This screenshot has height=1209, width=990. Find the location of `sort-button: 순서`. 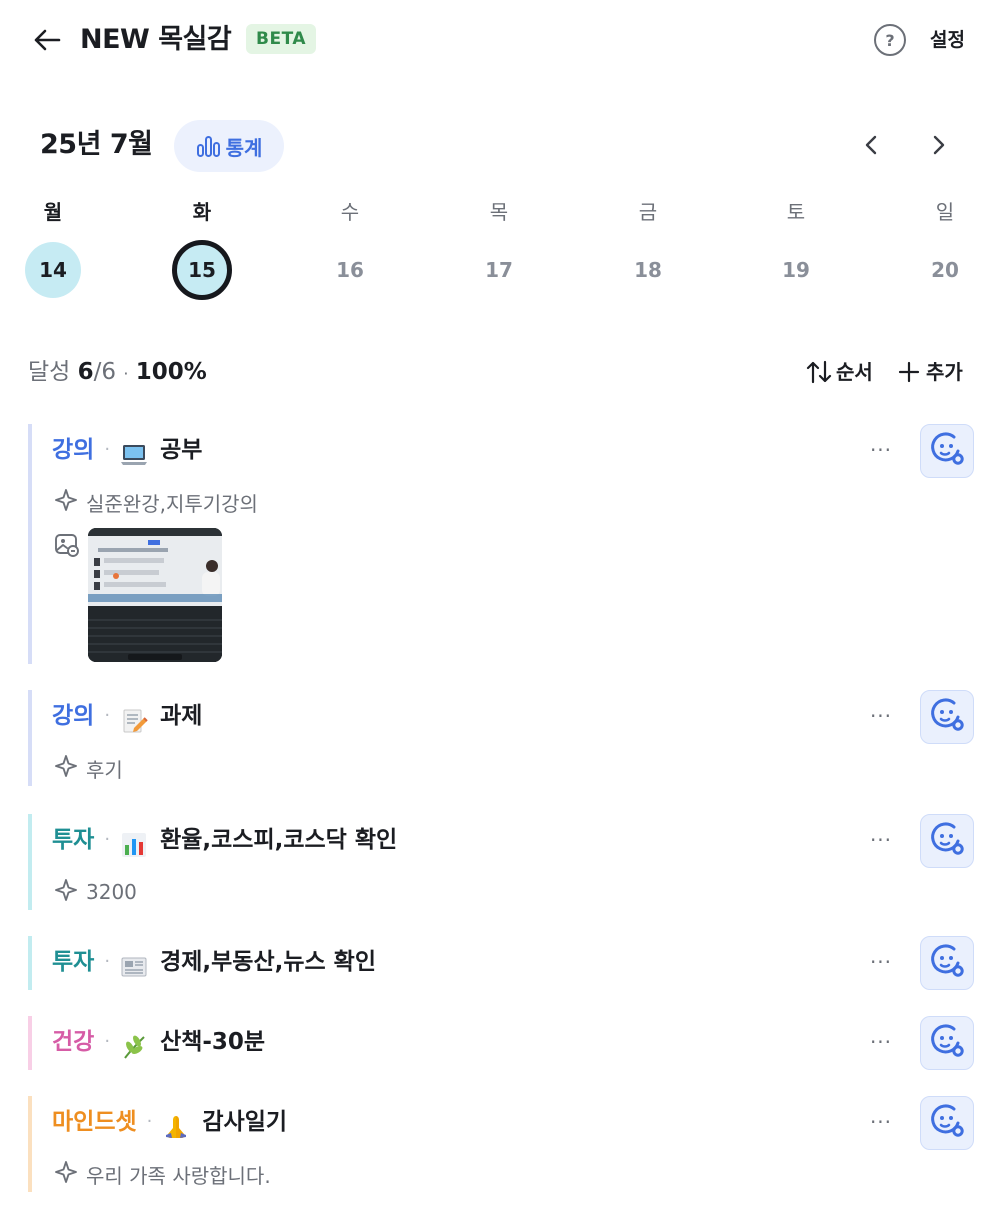

sort-button: 순서 is located at coordinates (839, 372).